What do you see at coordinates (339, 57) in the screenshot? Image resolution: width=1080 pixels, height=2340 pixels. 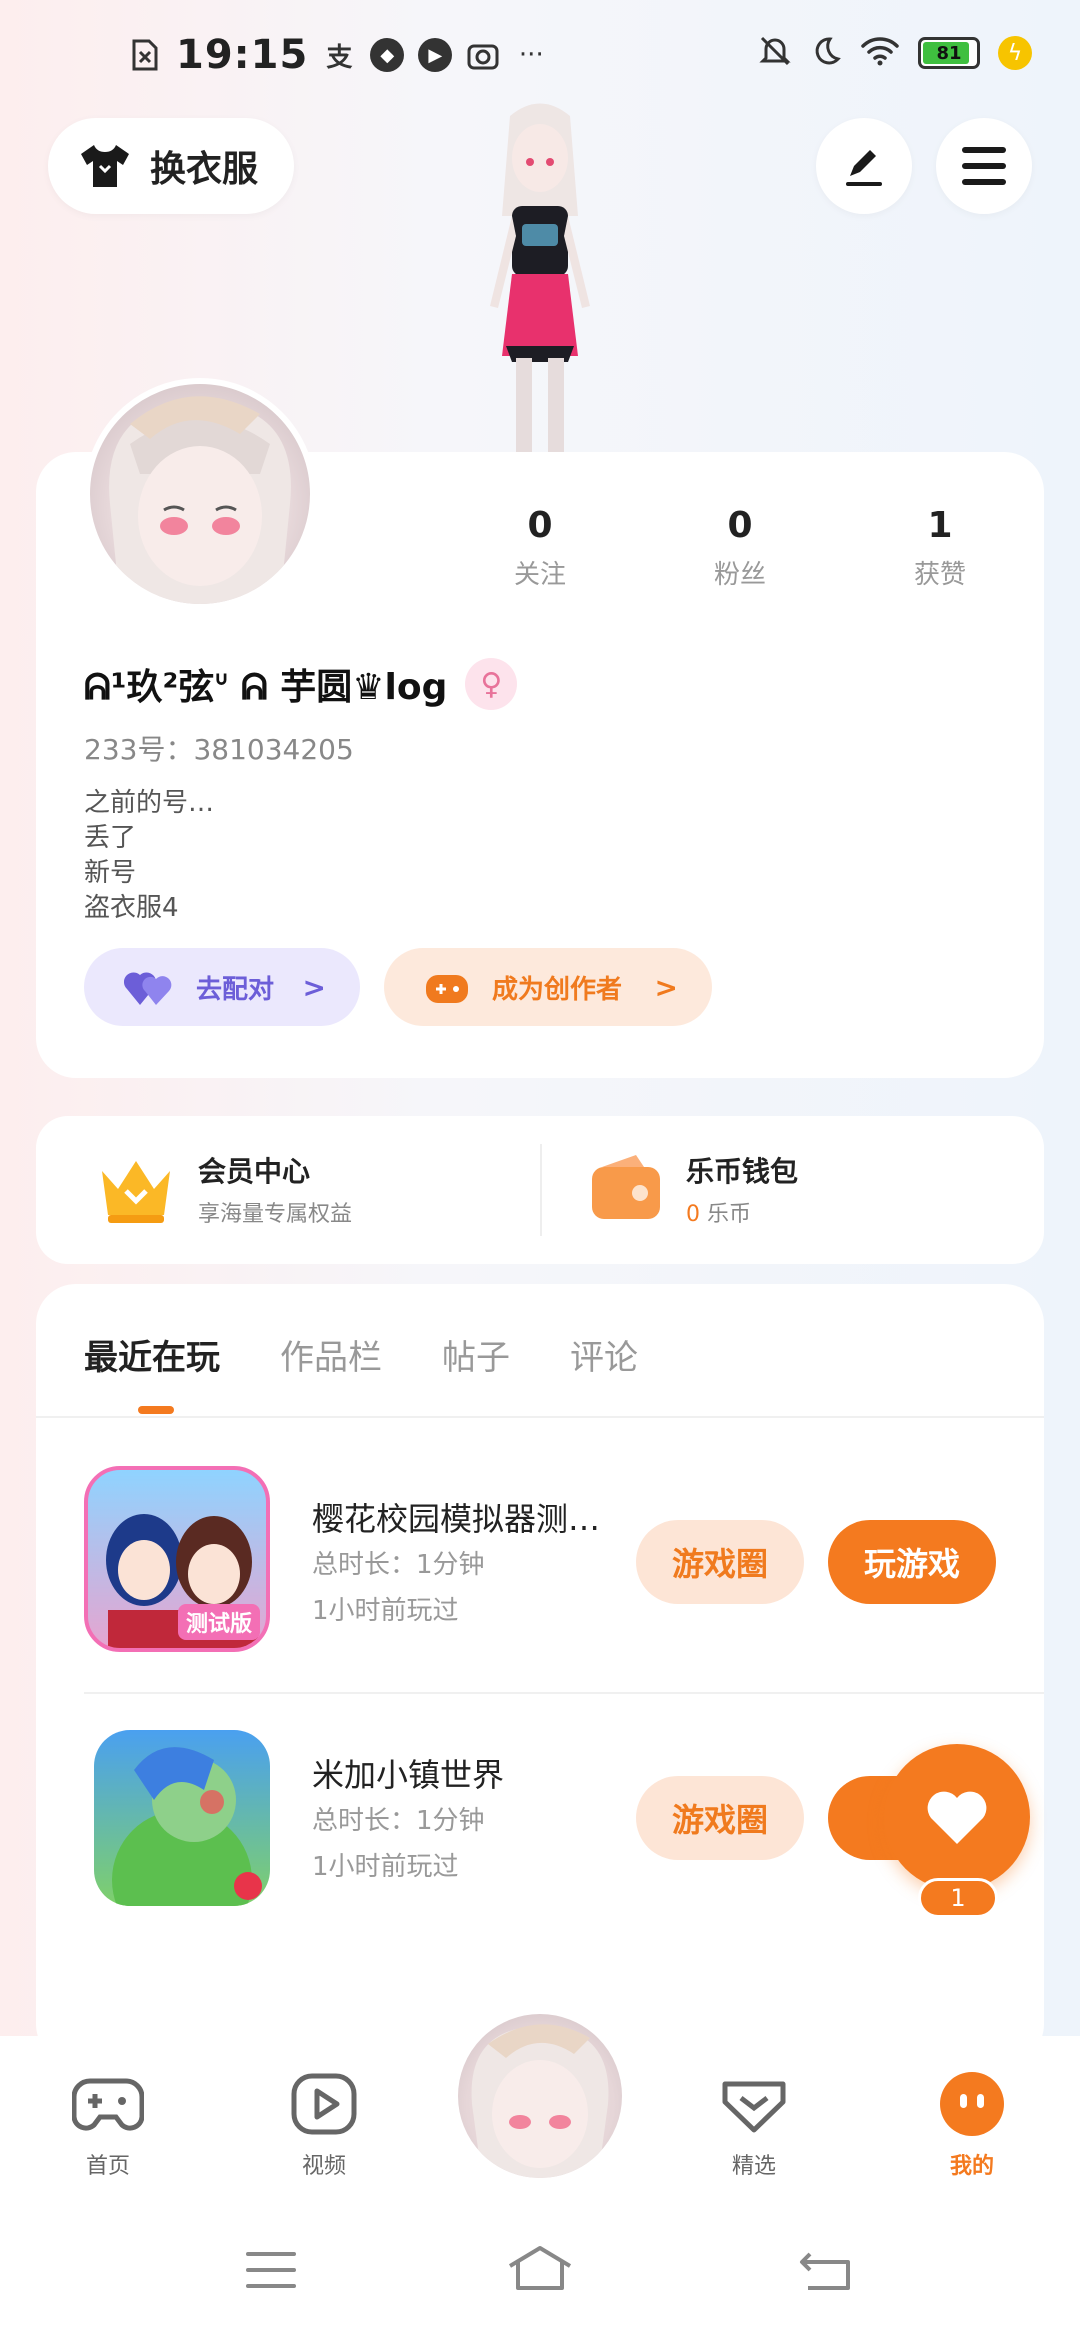 I see `alipay-icon: 支` at bounding box center [339, 57].